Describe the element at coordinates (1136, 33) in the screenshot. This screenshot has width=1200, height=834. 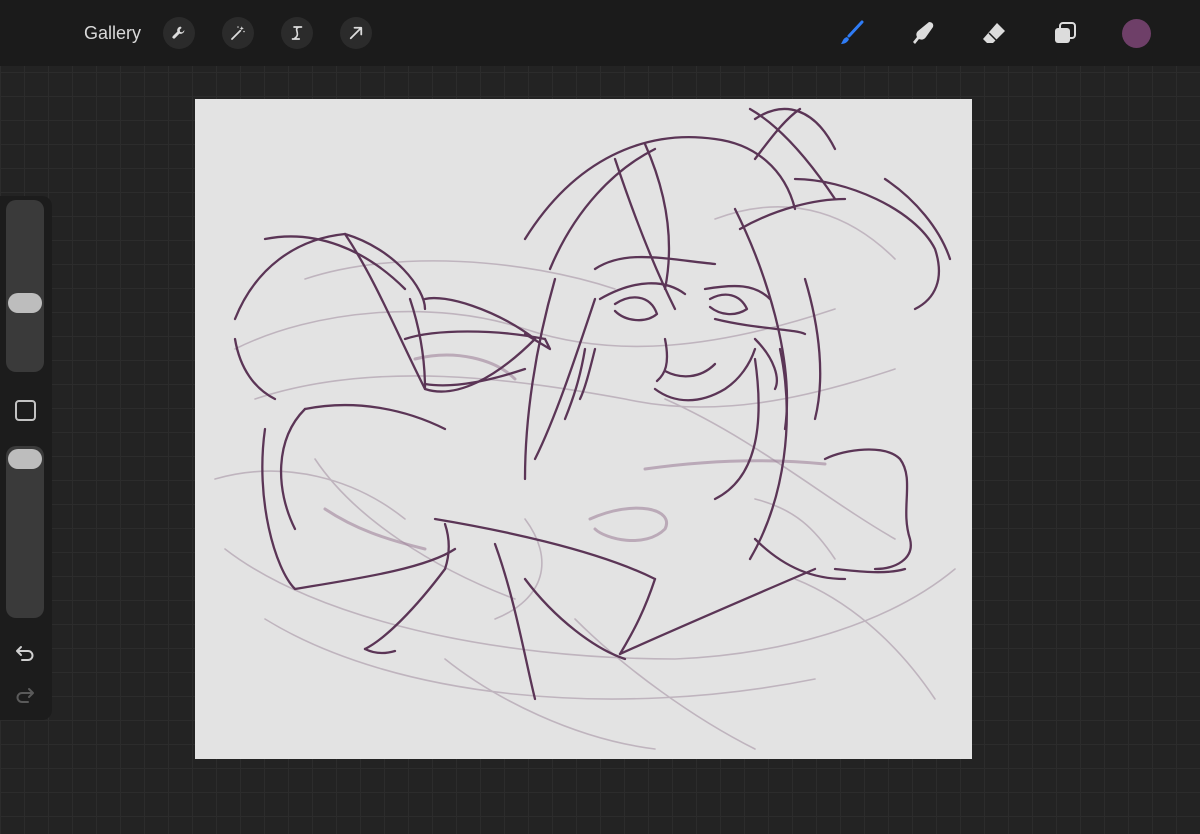
I see `color-swatch-button` at that location.